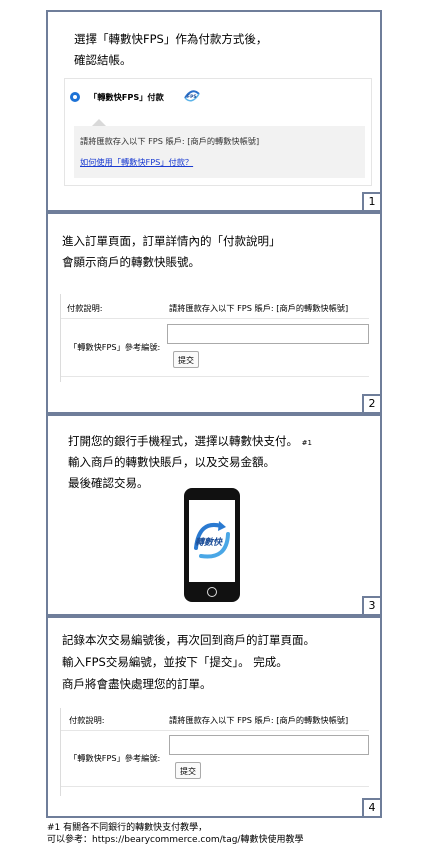  I want to click on smartphone-illustration: 轉數快, so click(212, 545).